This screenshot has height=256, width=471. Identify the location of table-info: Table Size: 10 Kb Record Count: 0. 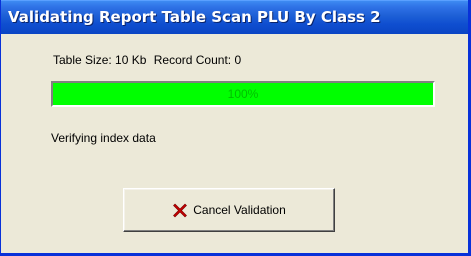
(147, 60).